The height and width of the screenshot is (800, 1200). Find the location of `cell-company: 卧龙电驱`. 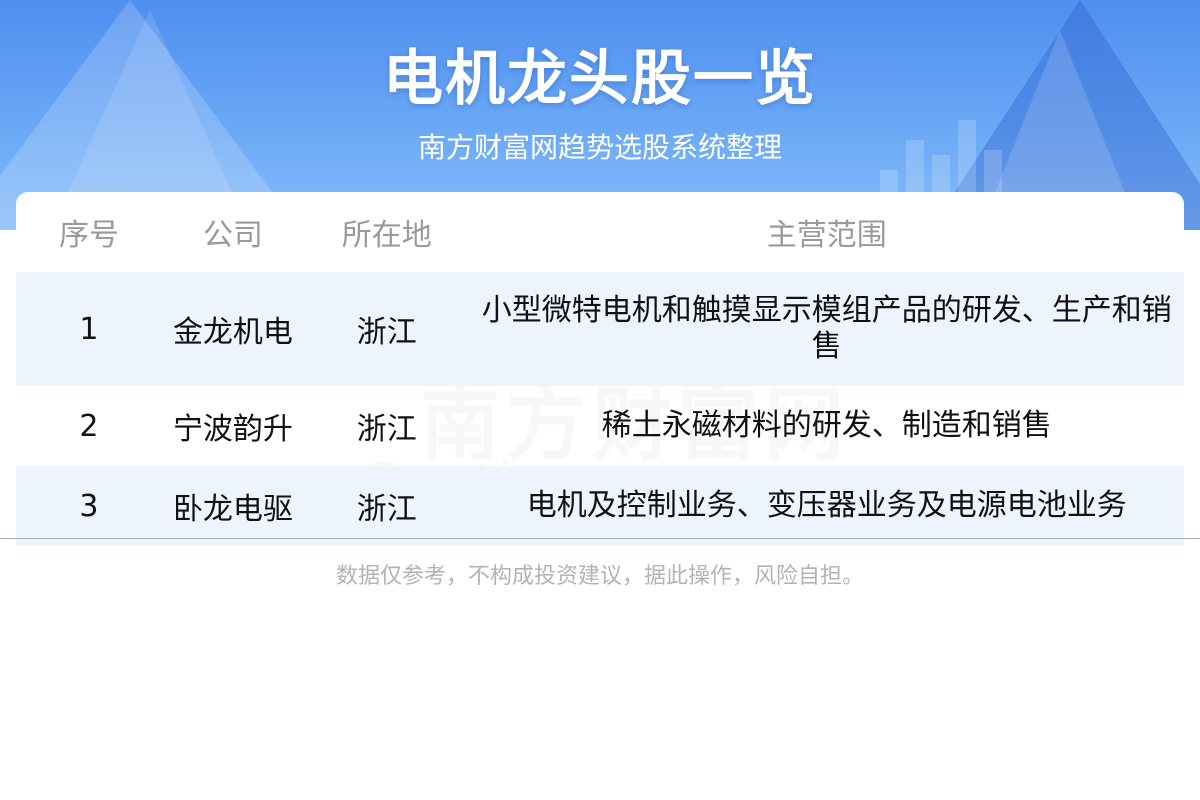

cell-company: 卧龙电驱 is located at coordinates (232, 506).